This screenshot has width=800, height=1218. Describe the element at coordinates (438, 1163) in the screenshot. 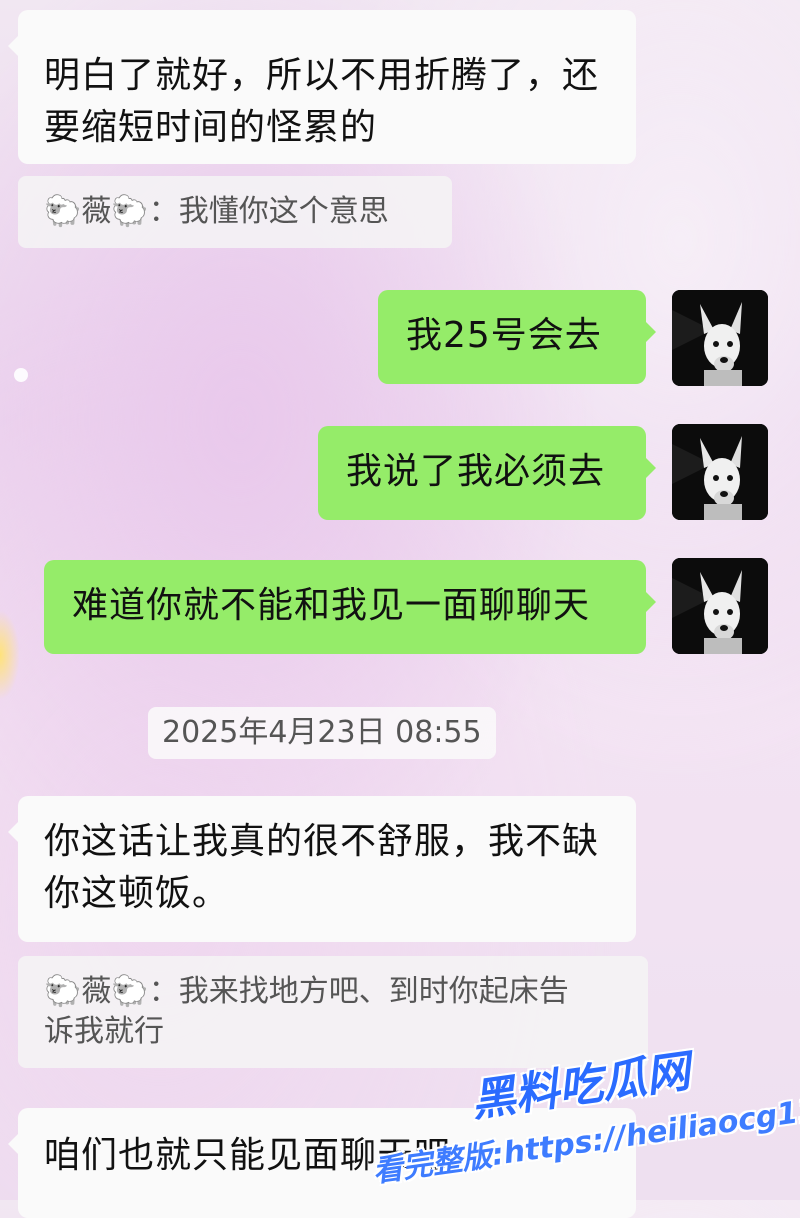

I see `watermark-cta: 看完整版:` at that location.